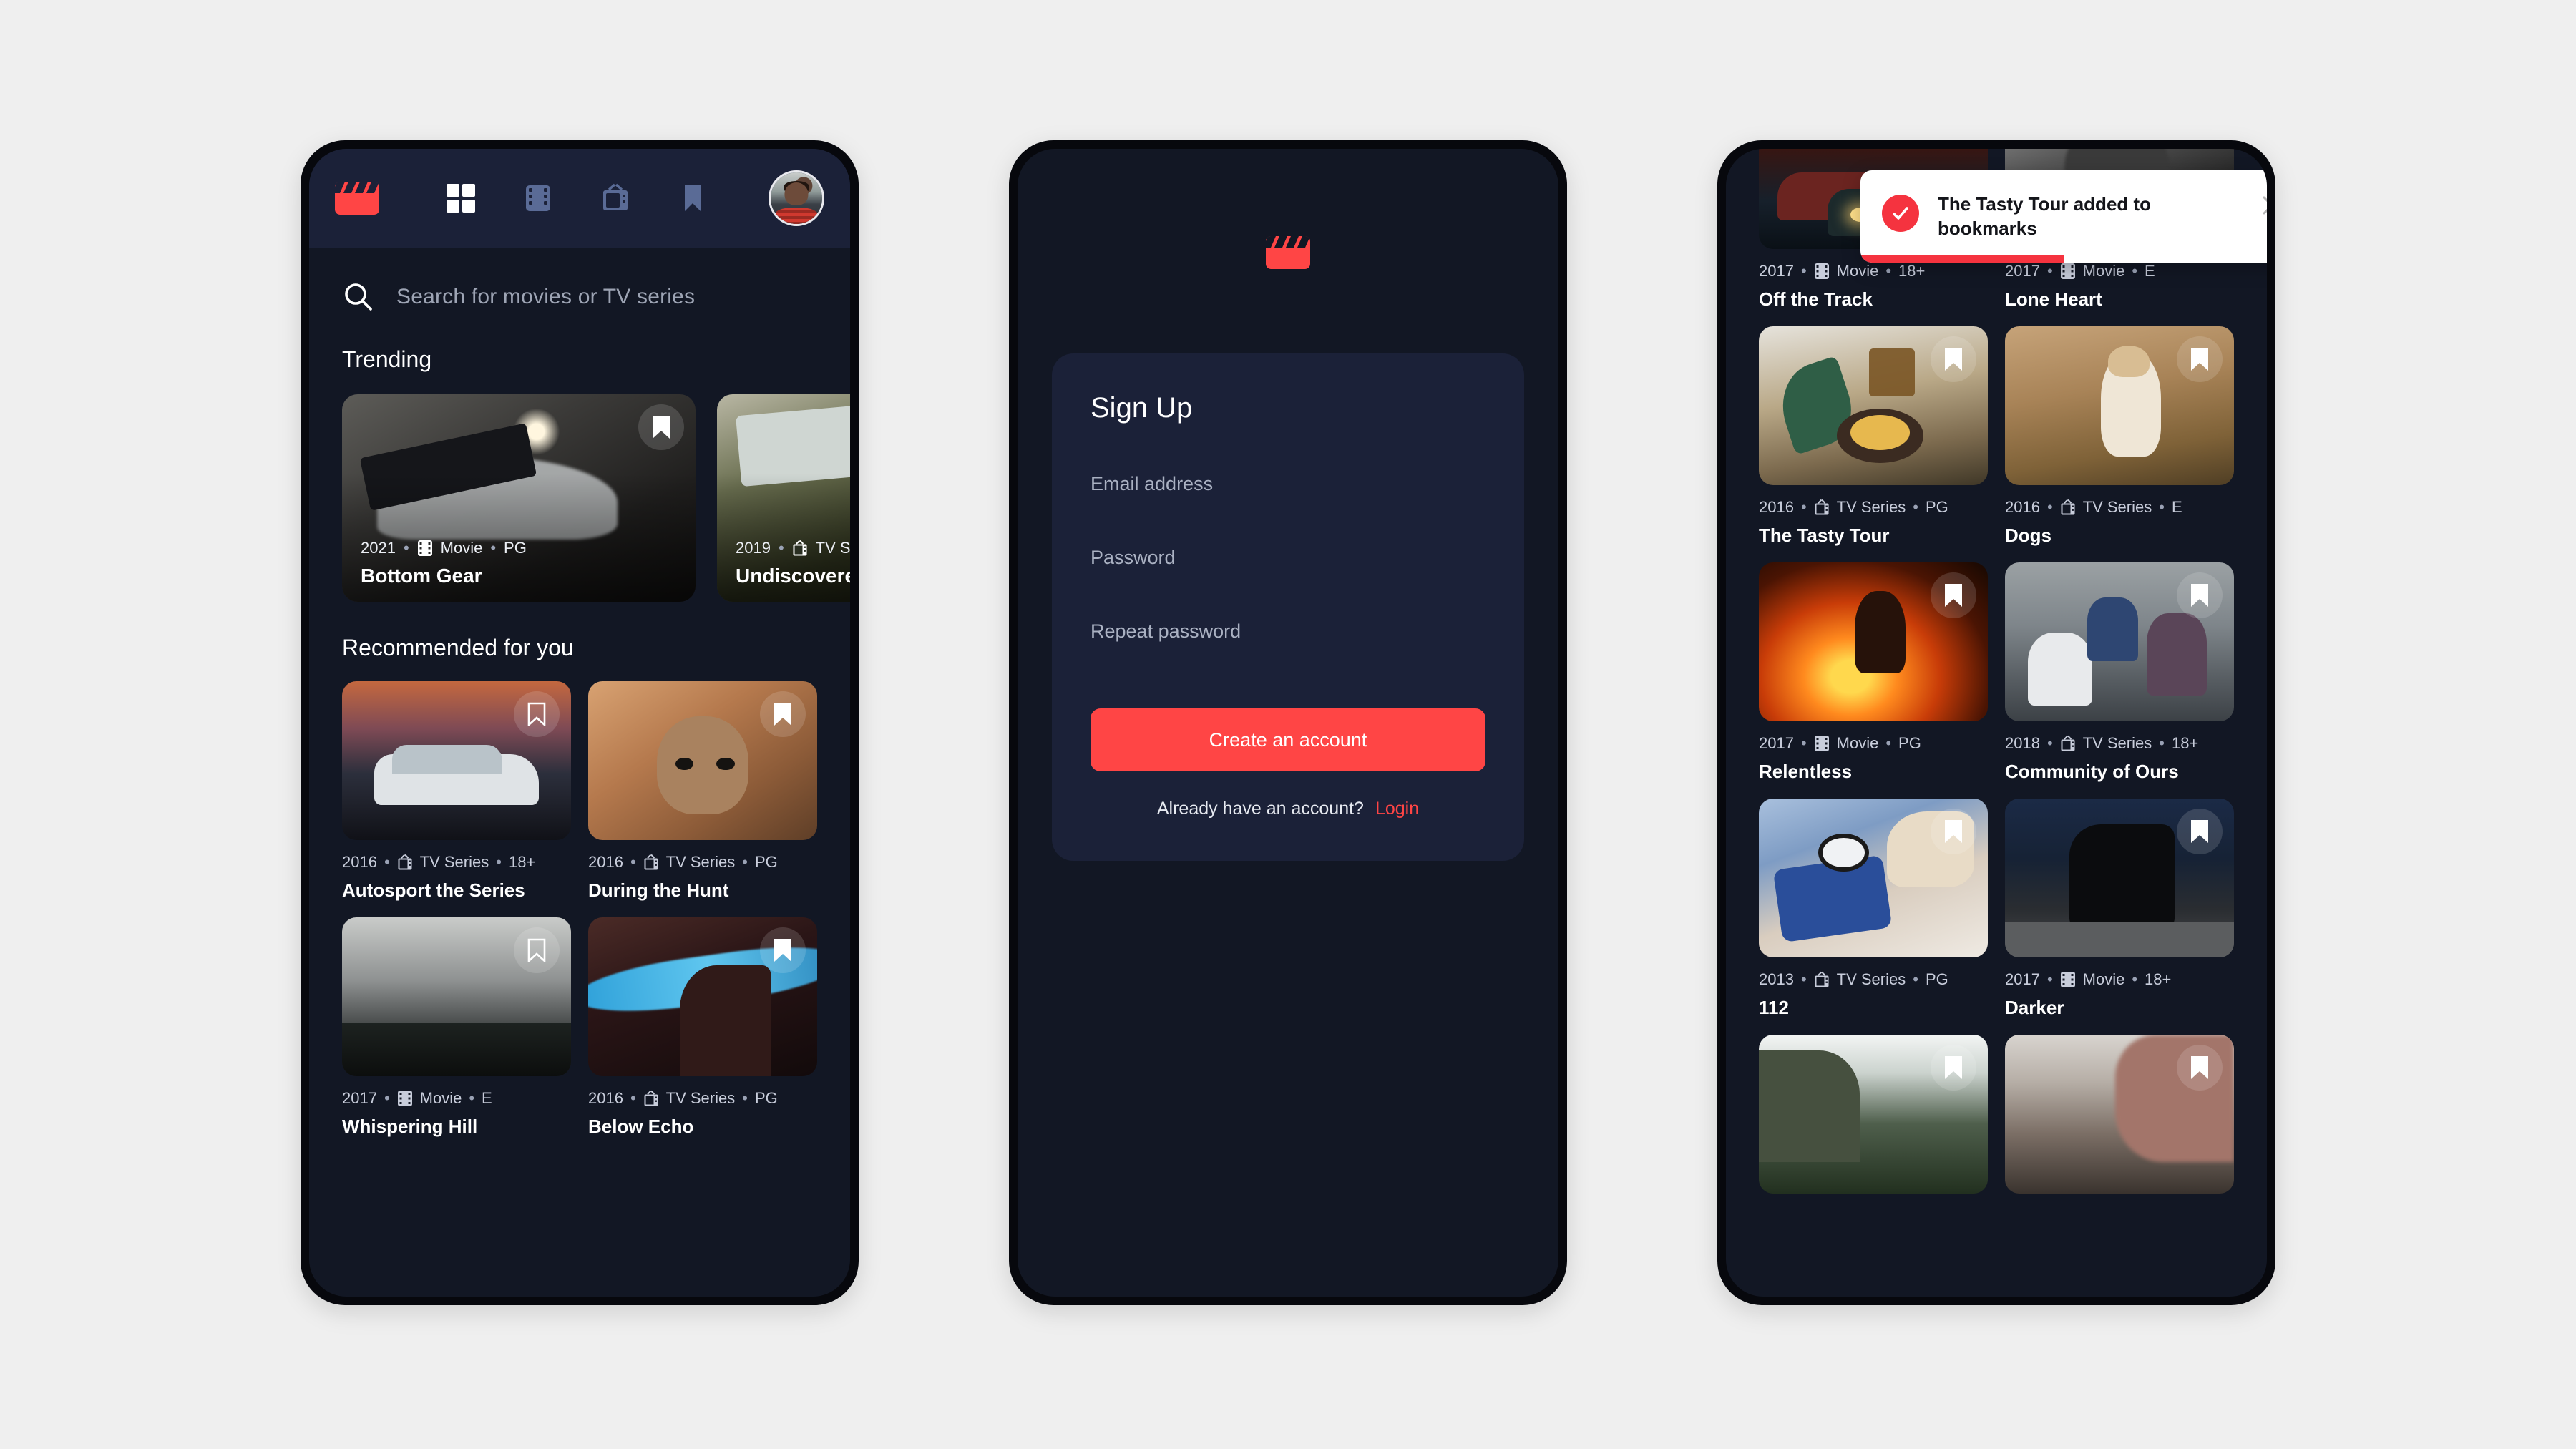  I want to click on trending-card: 2021 • Movie • PG Bottom Gear, so click(519, 498).